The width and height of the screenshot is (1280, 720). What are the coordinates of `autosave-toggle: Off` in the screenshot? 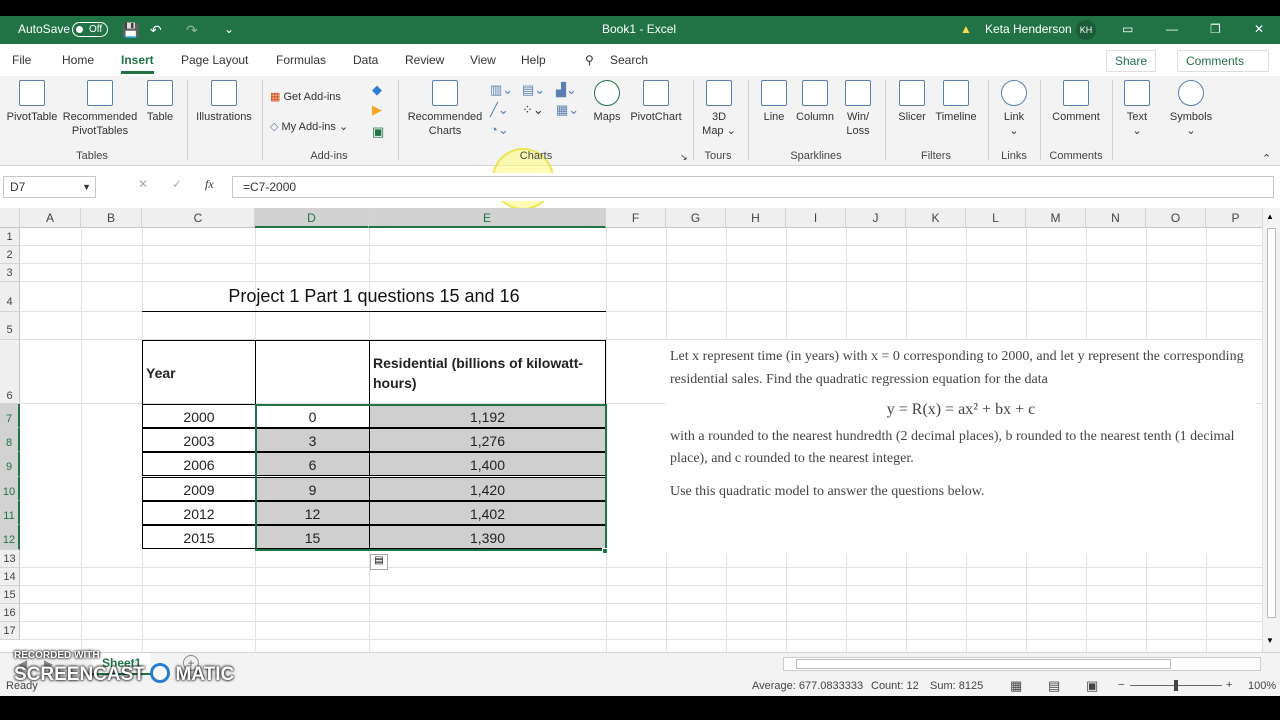 It's located at (90, 29).